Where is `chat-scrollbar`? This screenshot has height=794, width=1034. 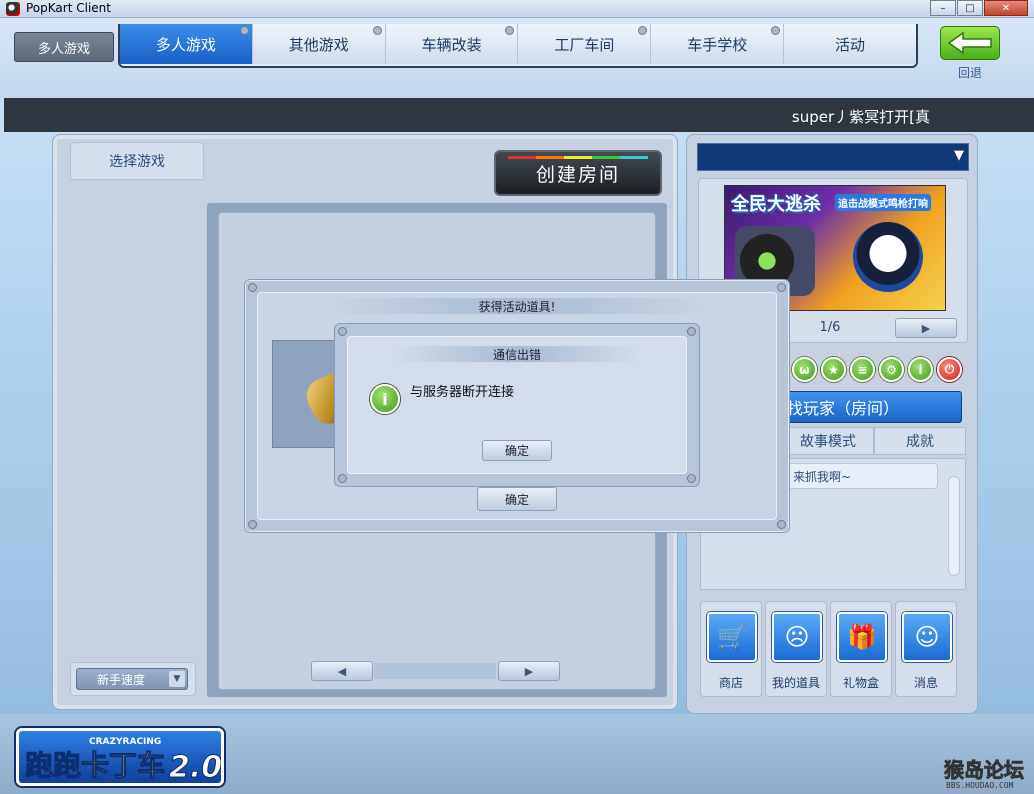
chat-scrollbar is located at coordinates (954, 526).